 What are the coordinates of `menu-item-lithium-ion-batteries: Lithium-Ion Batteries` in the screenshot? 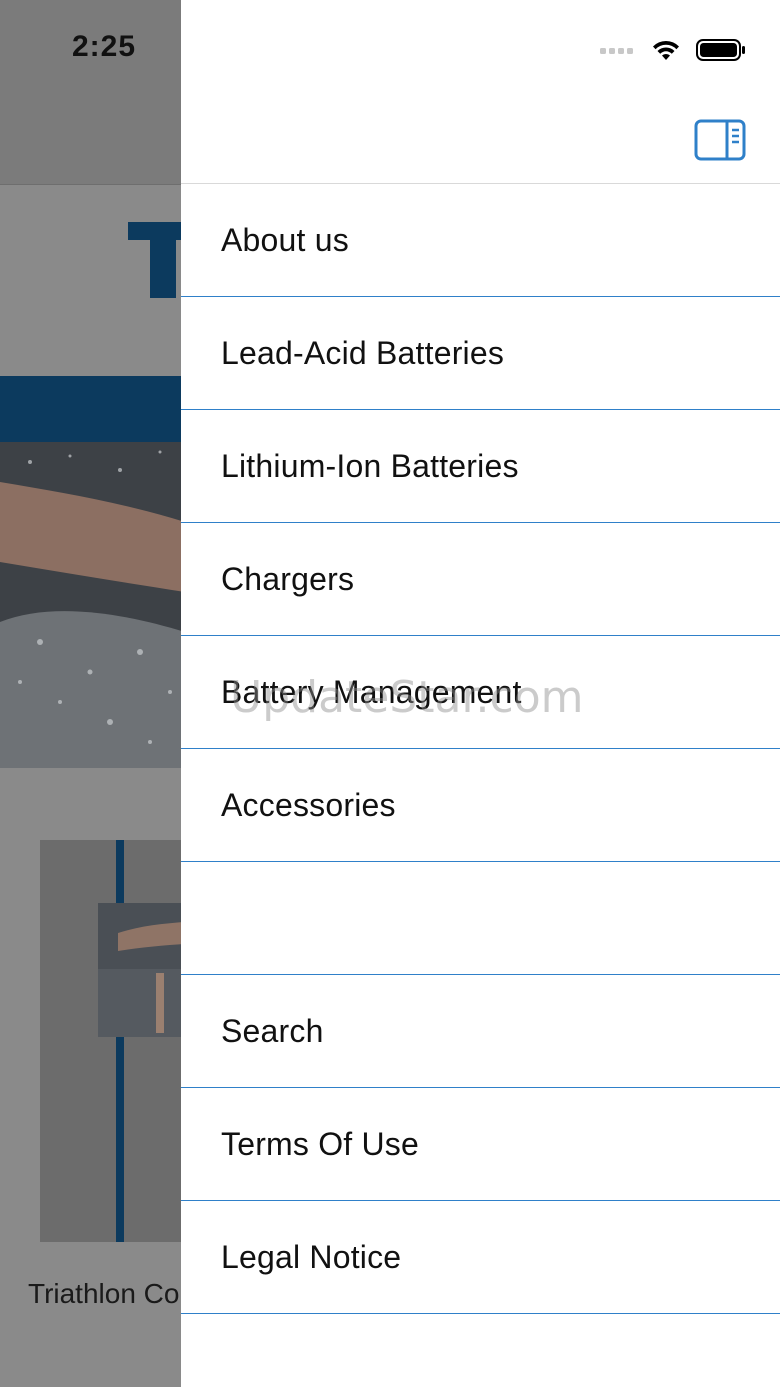 It's located at (480, 466).